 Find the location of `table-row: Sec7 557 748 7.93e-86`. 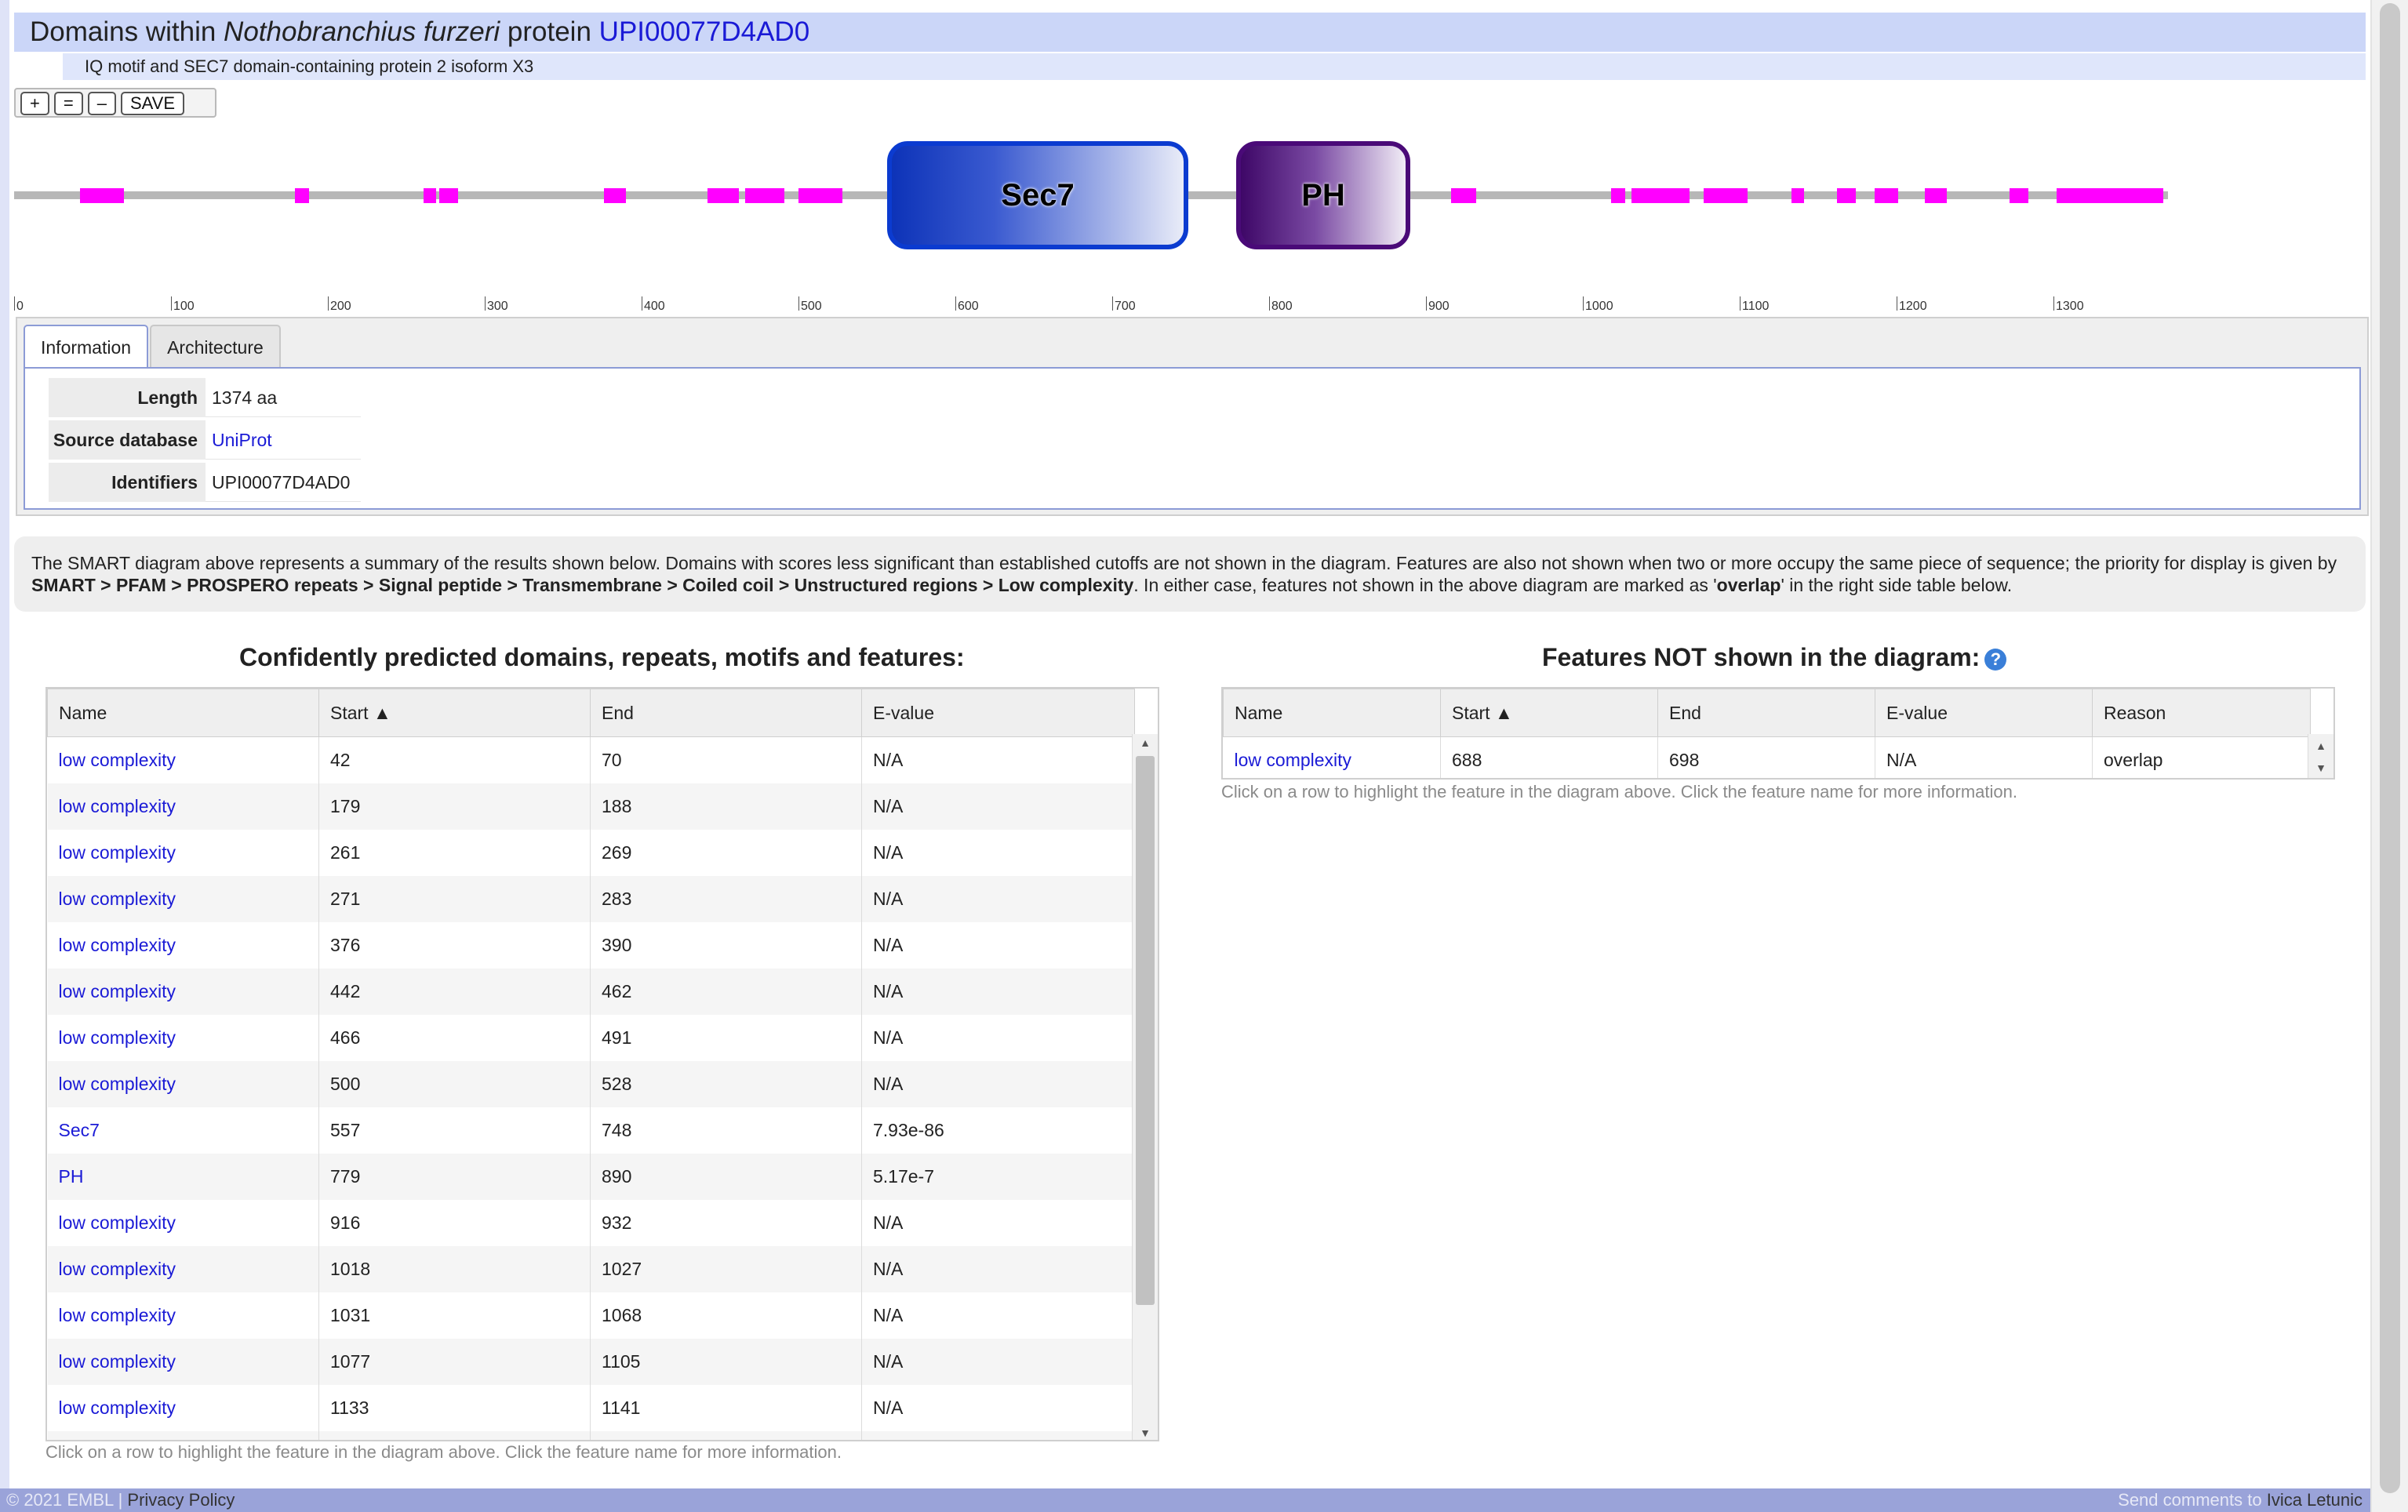

table-row: Sec7 557 748 7.93e-86 is located at coordinates (591, 1130).